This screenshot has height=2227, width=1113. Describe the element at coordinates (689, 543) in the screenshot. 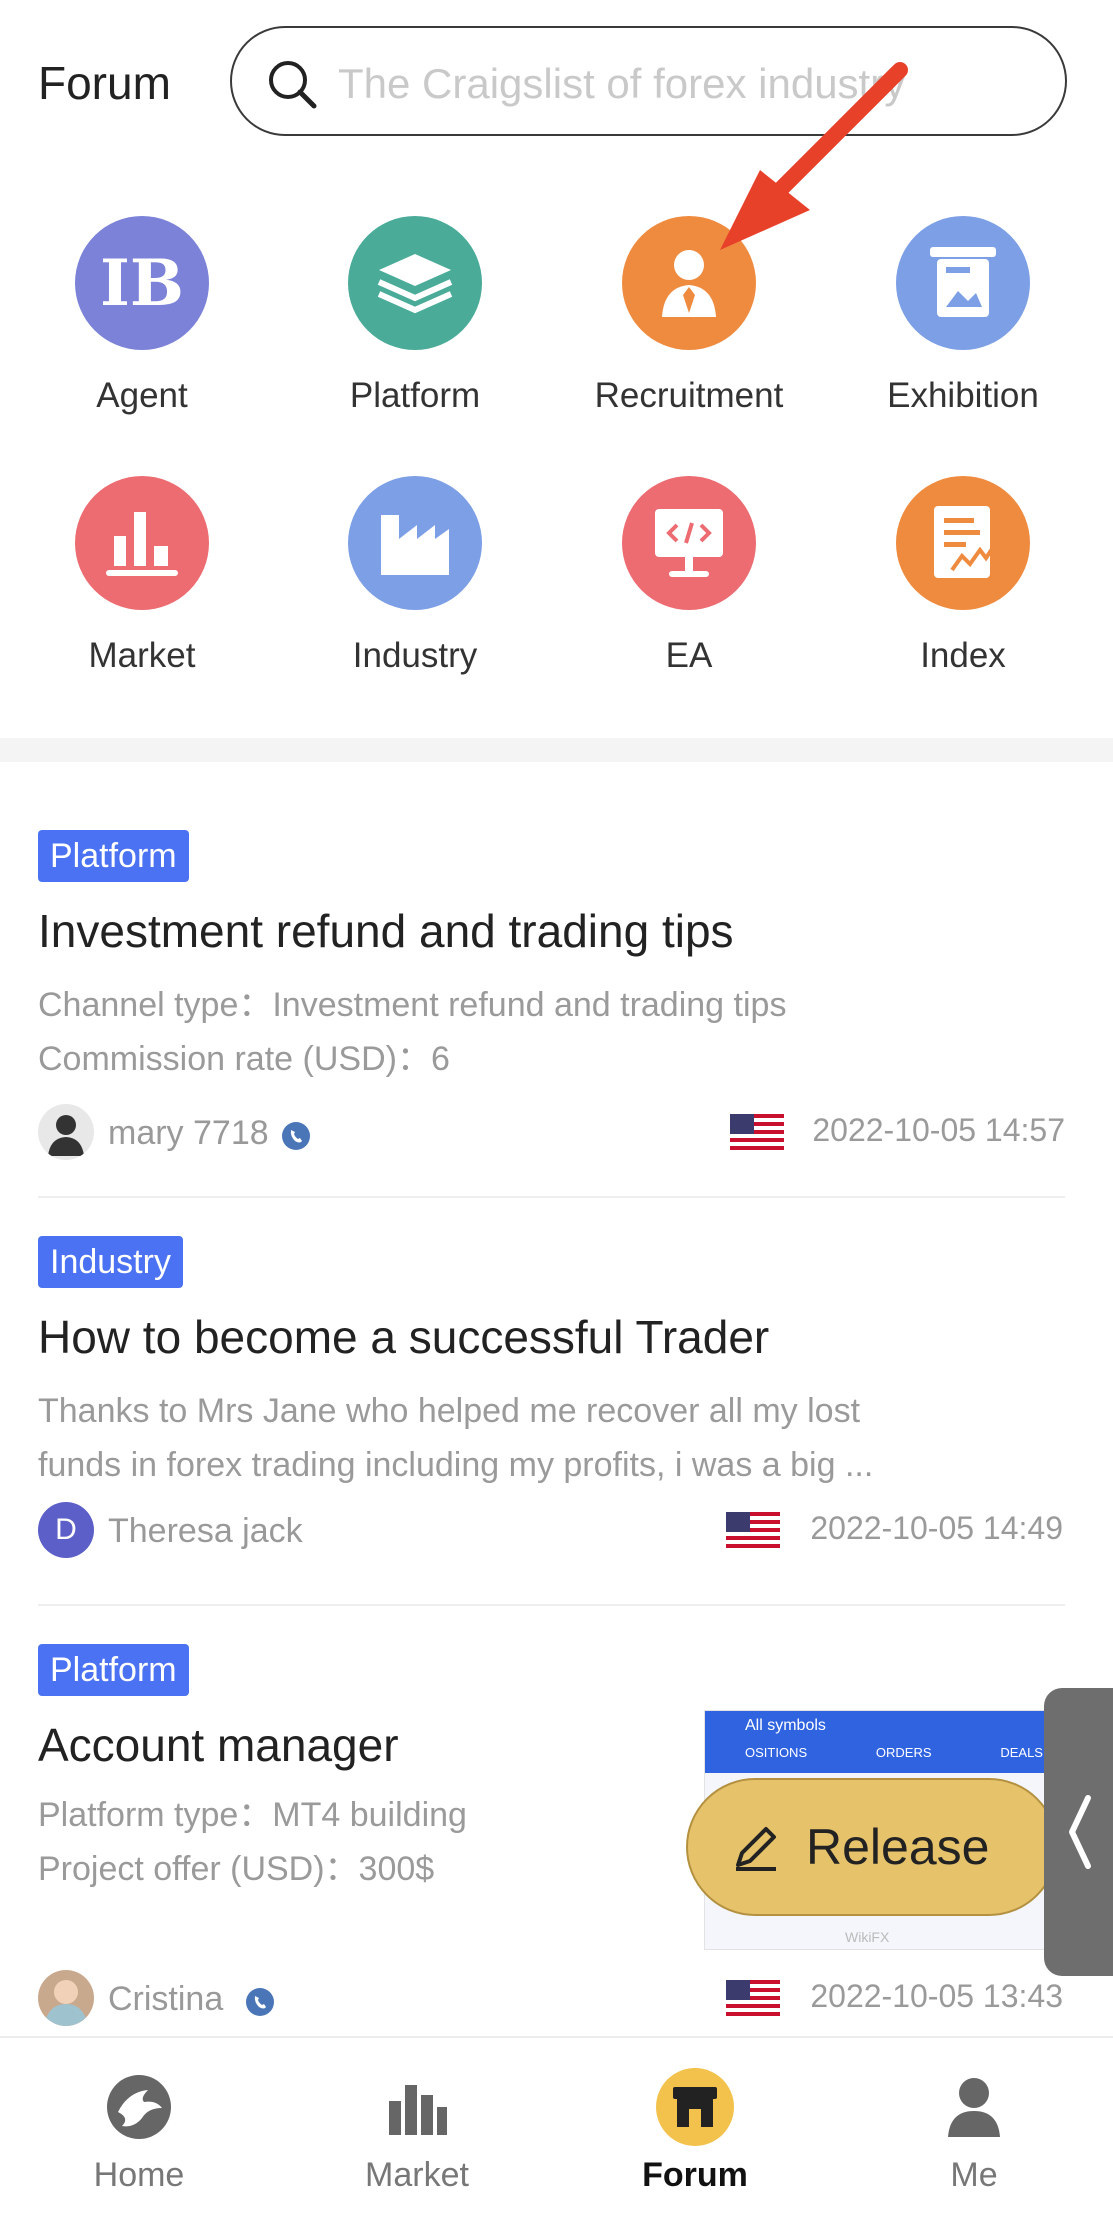

I see `code-monitor-icon` at that location.